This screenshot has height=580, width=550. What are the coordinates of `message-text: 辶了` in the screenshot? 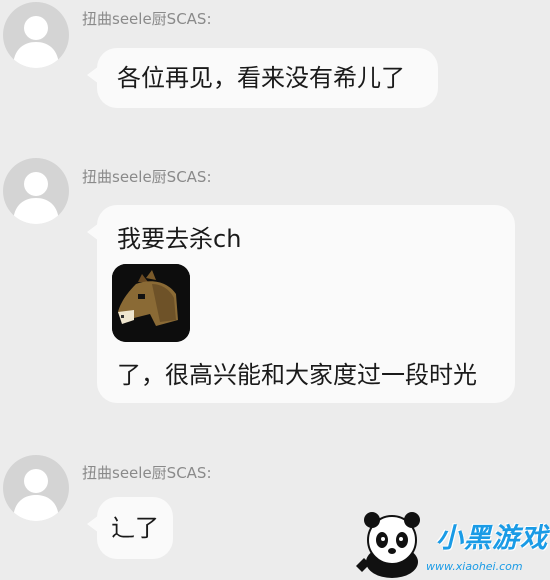 It's located at (135, 528).